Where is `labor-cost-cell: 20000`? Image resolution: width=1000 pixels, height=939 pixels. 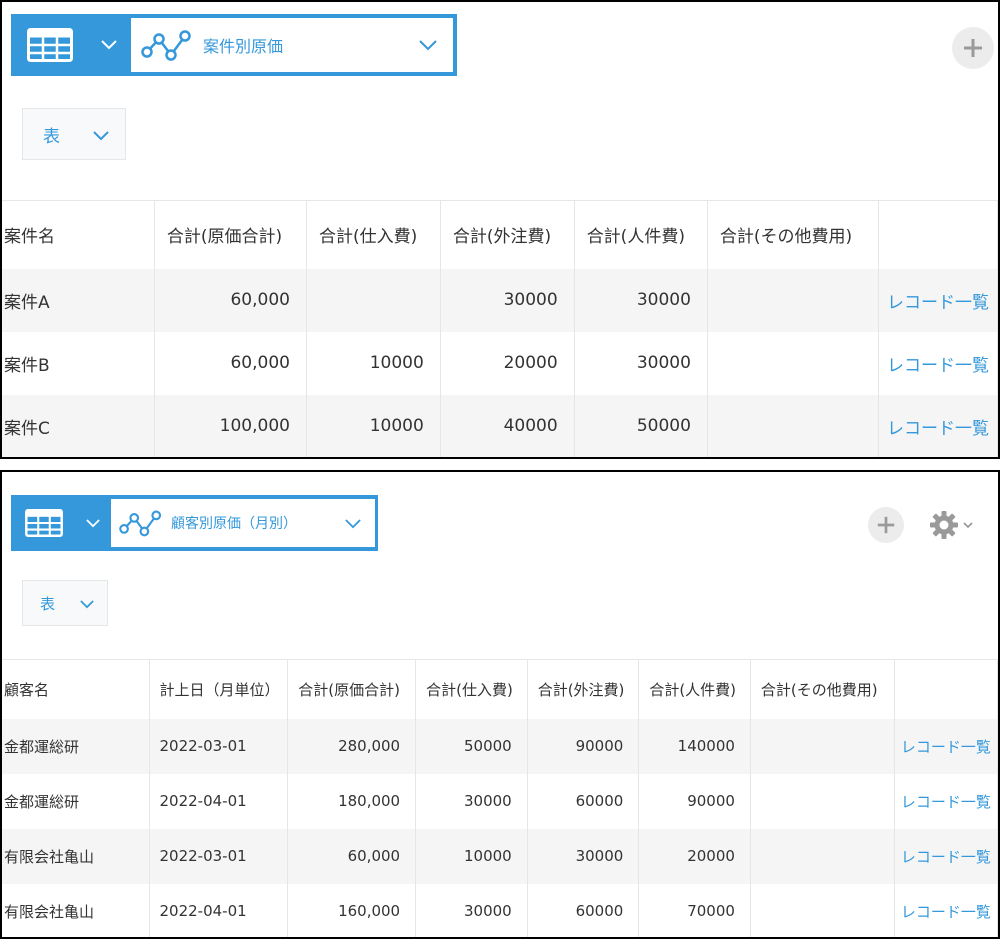 labor-cost-cell: 20000 is located at coordinates (694, 856).